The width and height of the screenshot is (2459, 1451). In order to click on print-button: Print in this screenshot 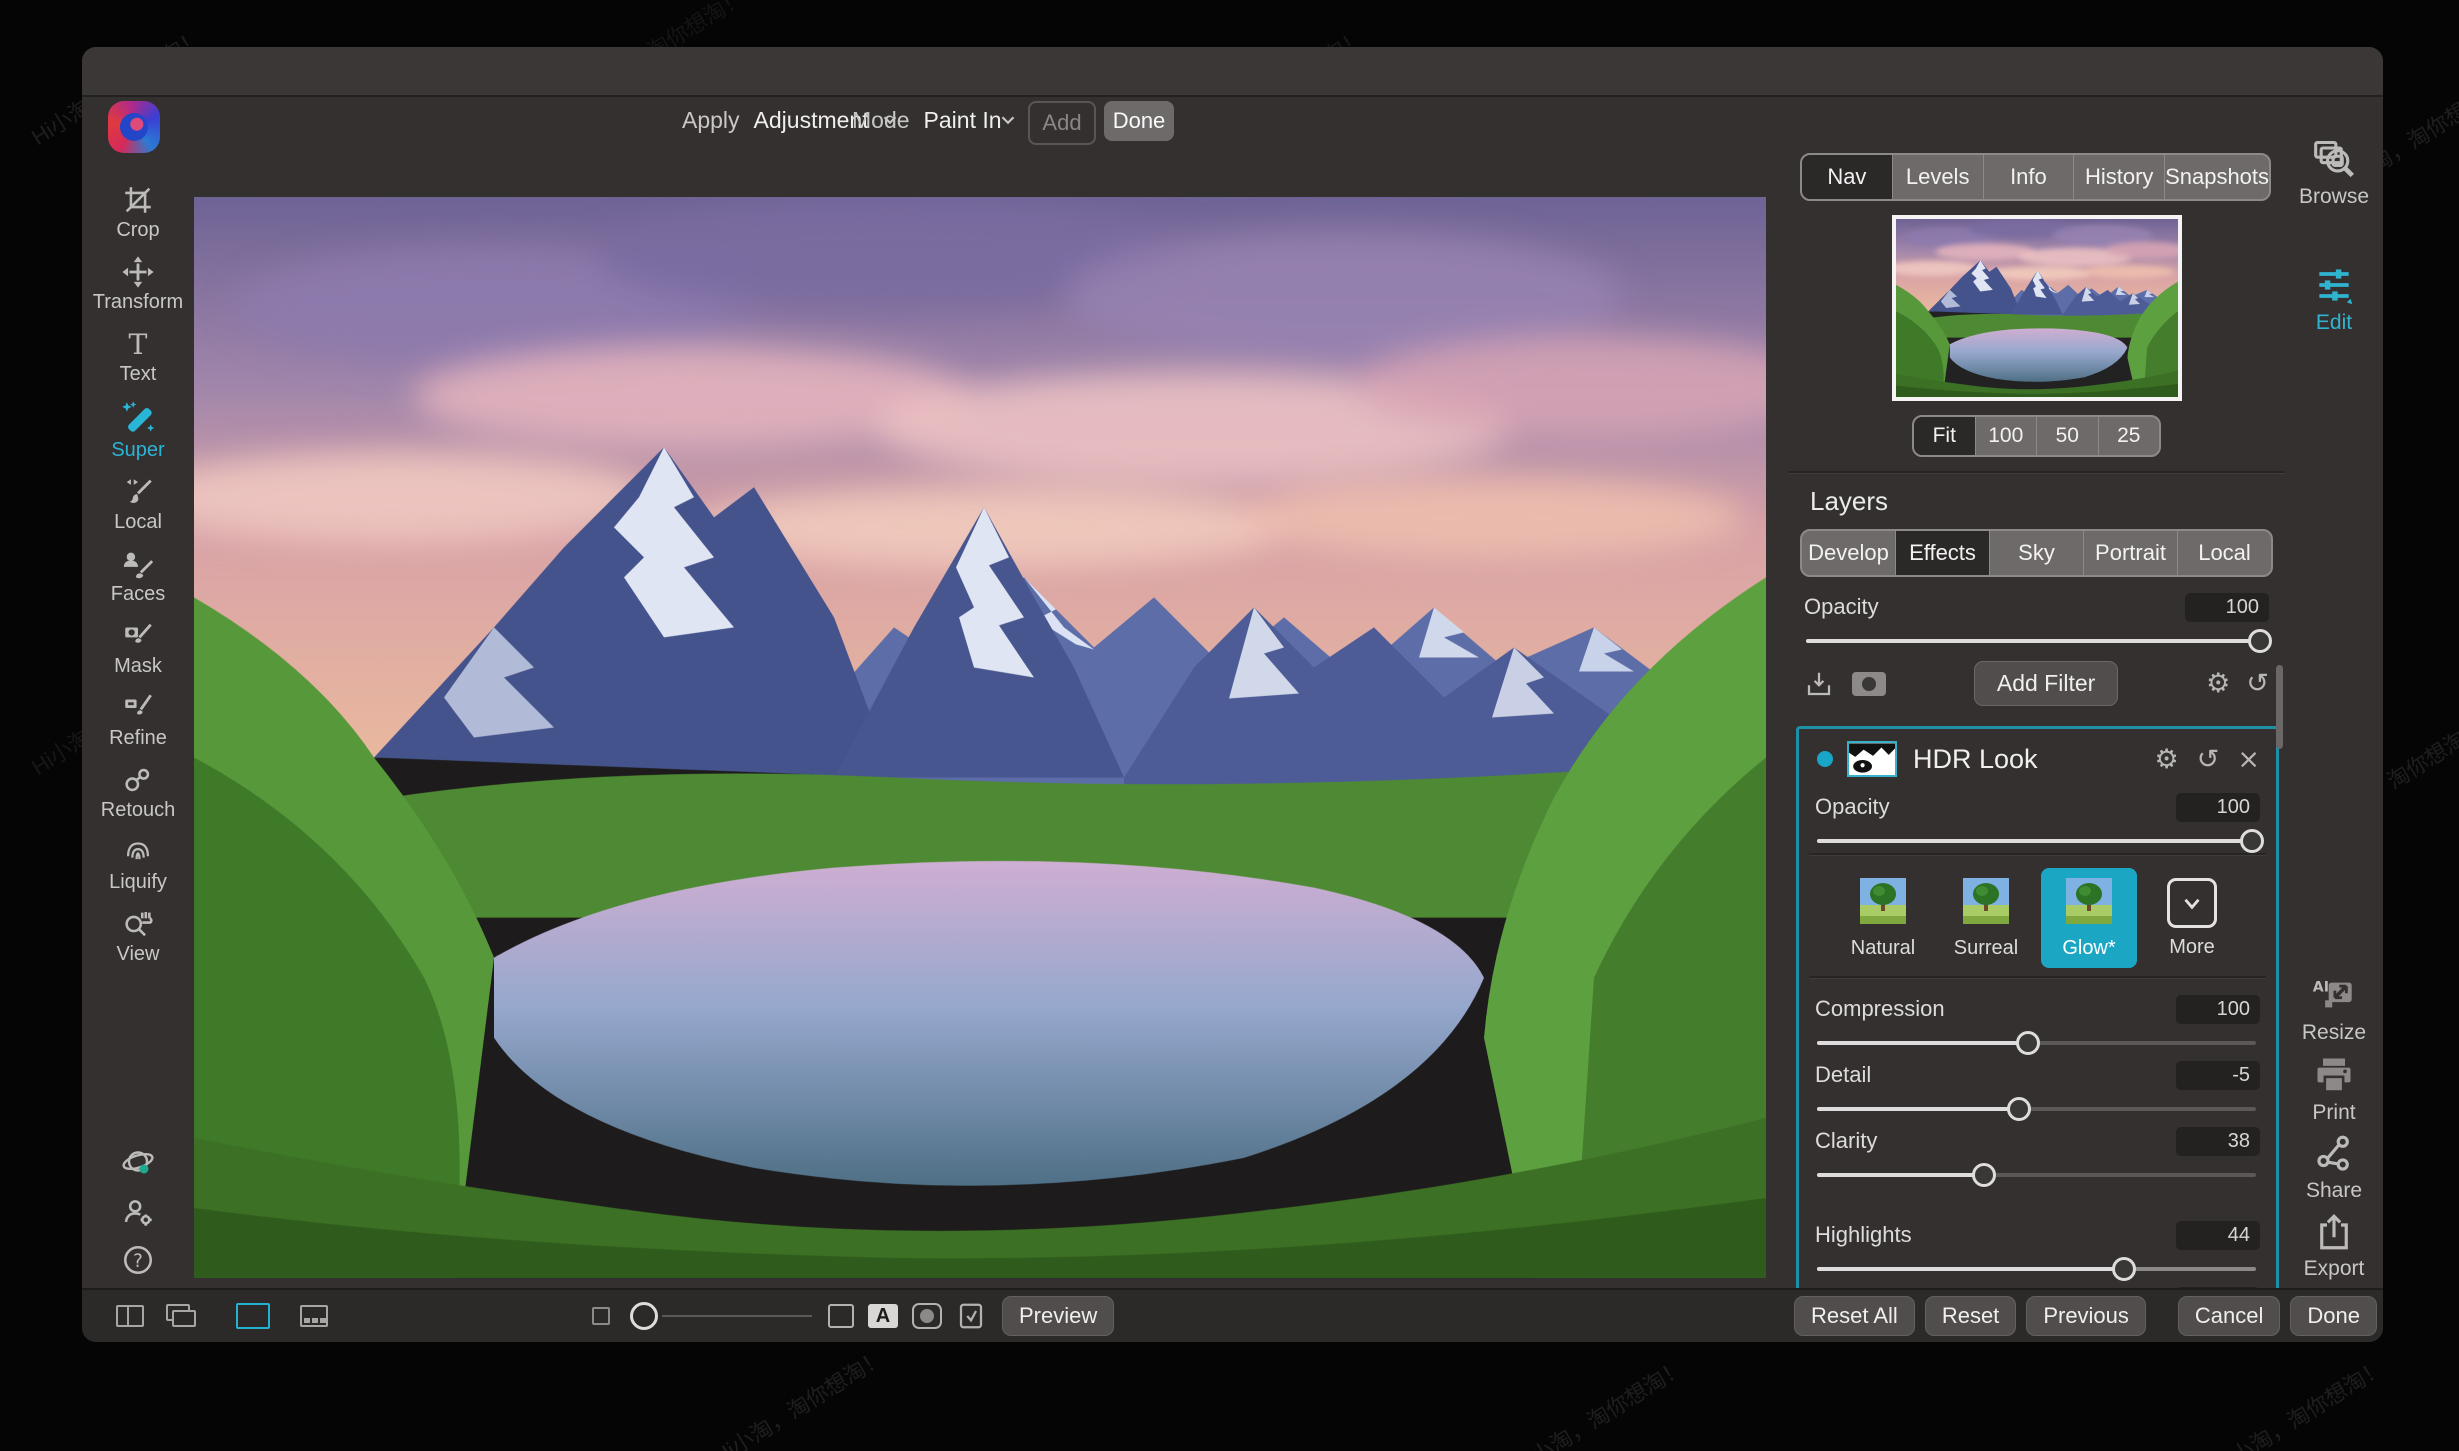, I will do `click(2334, 1089)`.